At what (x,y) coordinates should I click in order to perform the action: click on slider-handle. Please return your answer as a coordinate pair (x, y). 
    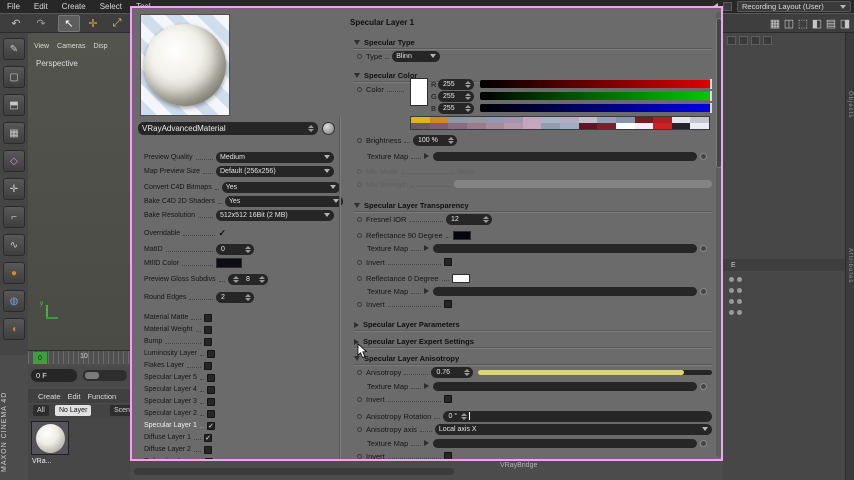
    Looking at the image, I should click on (711, 84).